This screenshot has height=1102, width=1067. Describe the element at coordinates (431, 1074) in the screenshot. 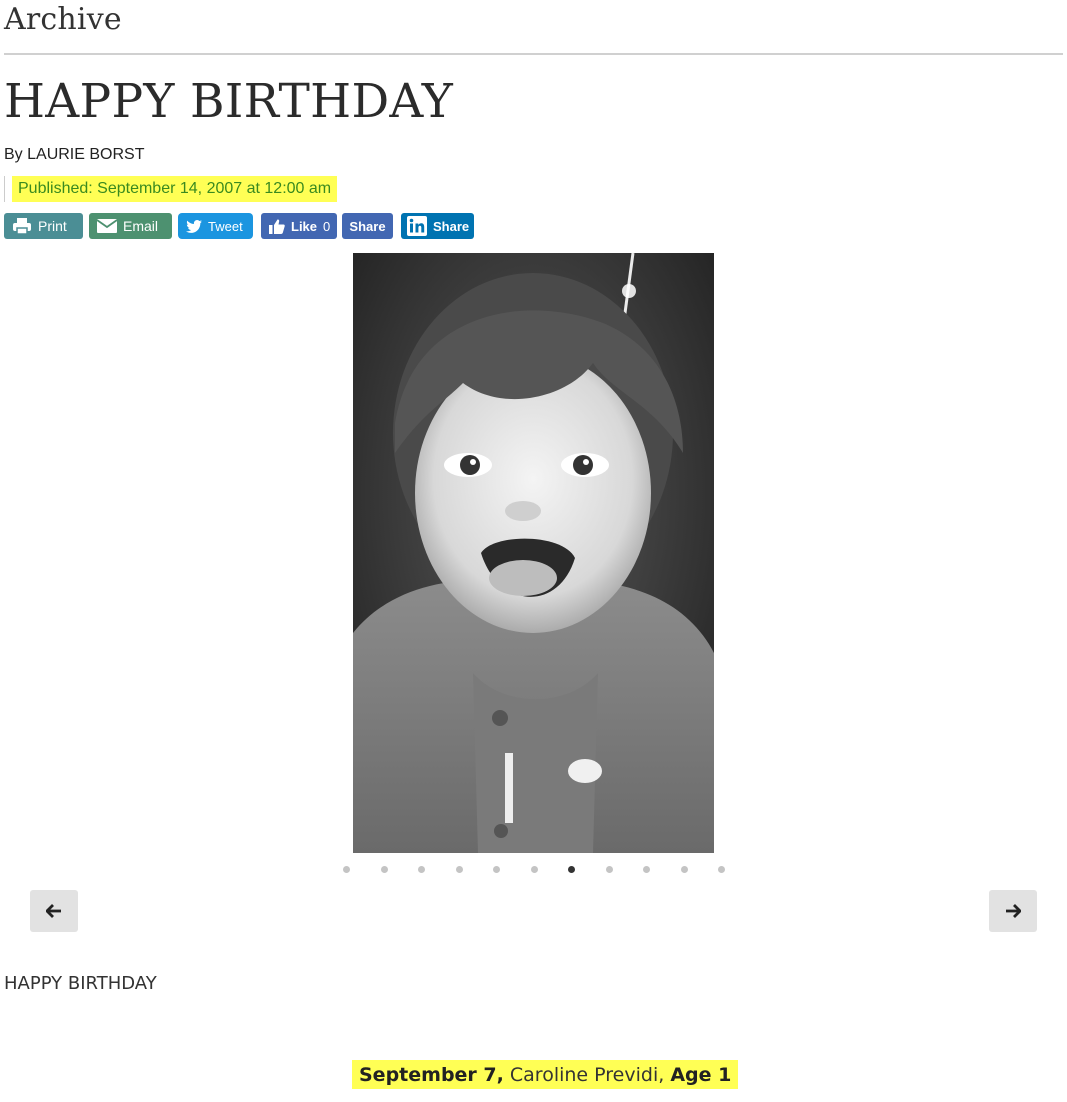

I see `caption-date: September 7,` at that location.